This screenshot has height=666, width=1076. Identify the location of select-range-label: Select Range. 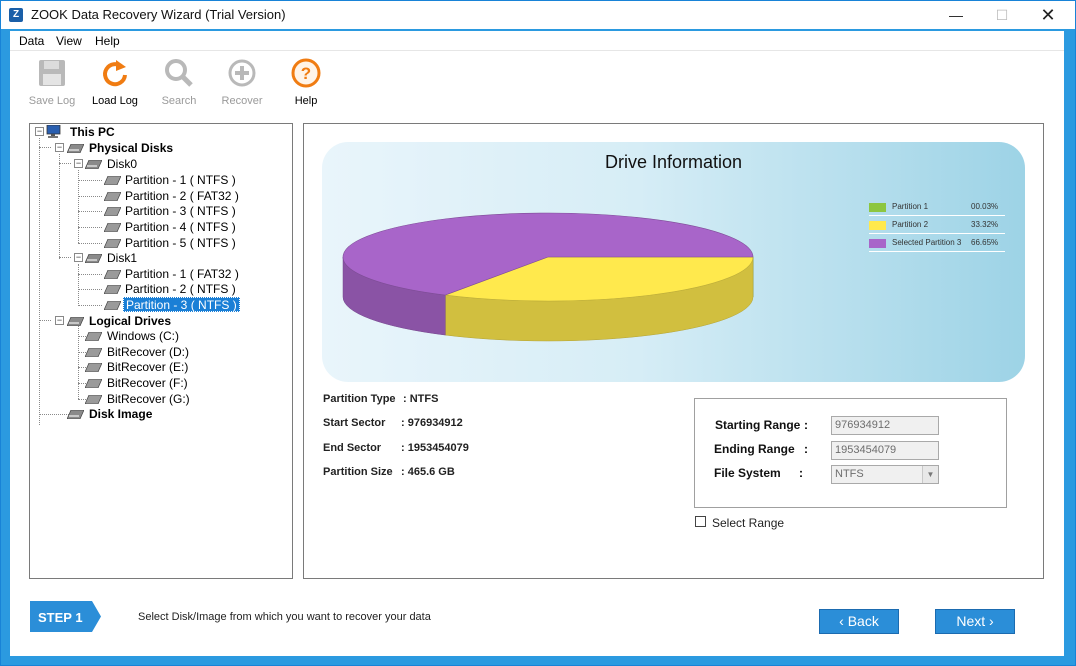
(748, 523).